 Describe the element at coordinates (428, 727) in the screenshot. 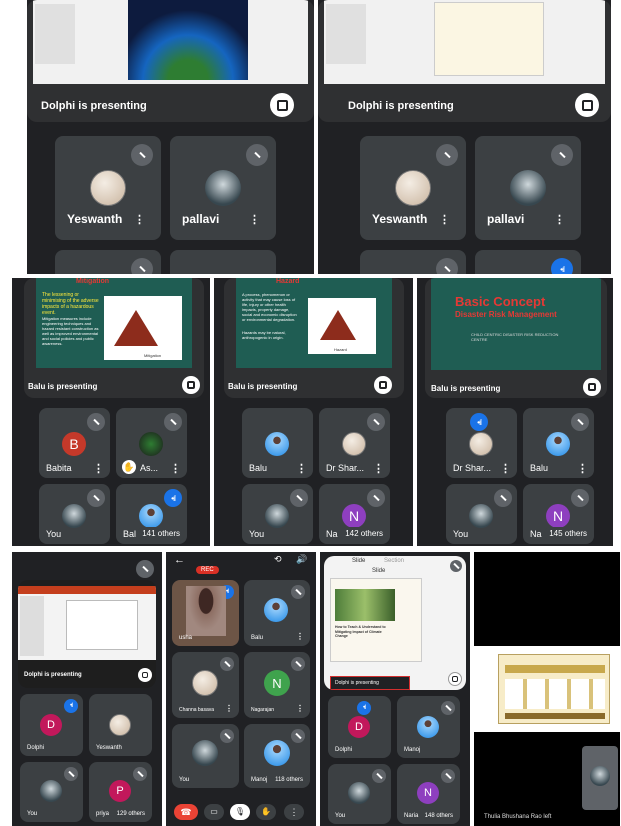

I see `participant-tile: Manoj` at that location.